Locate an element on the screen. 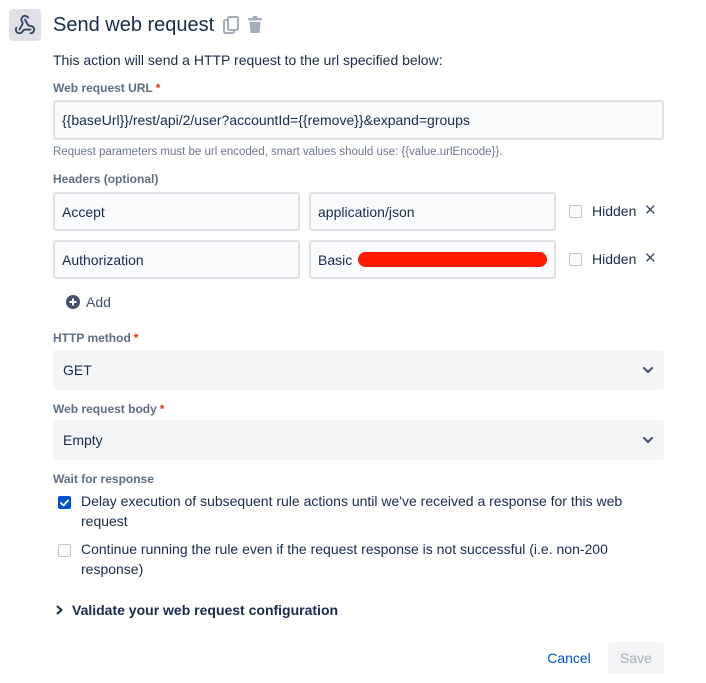 The image size is (706, 683). cancel-button: Cancel is located at coordinates (569, 658).